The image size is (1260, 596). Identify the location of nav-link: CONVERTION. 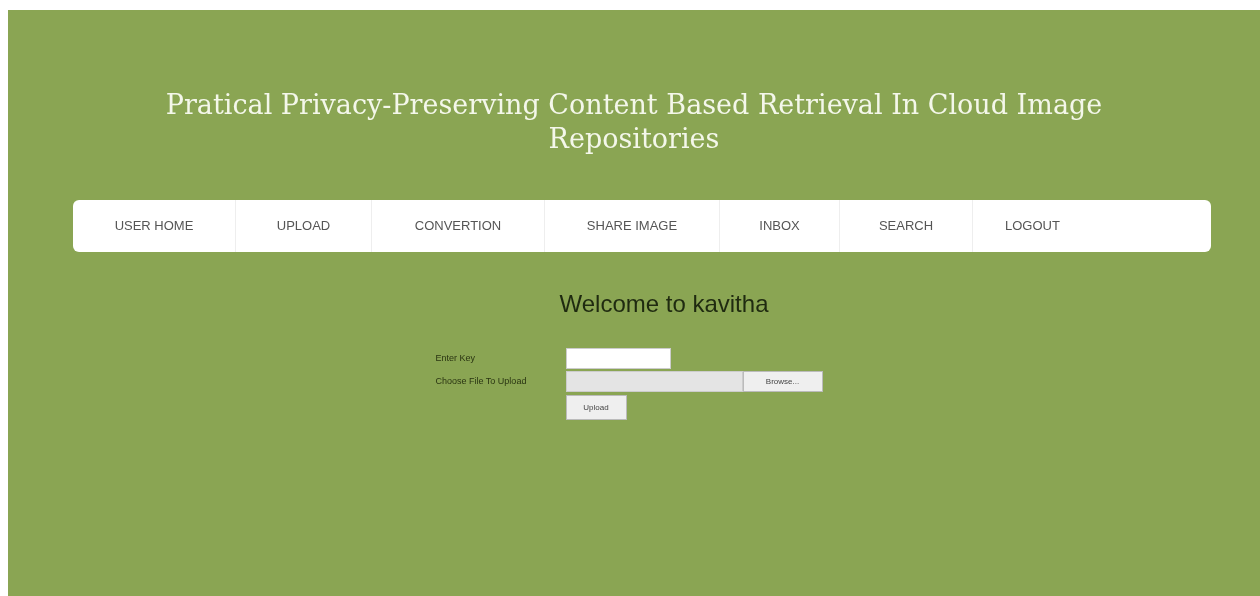
(458, 226).